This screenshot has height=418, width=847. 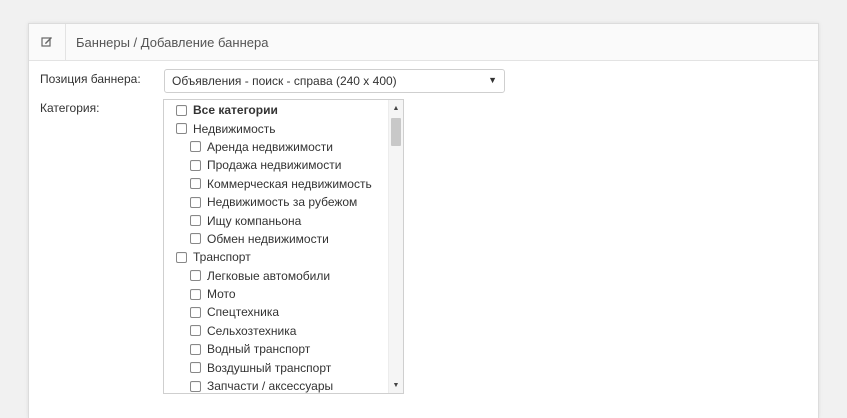 I want to click on category-label: Запчасти / аксессуары, so click(x=270, y=386).